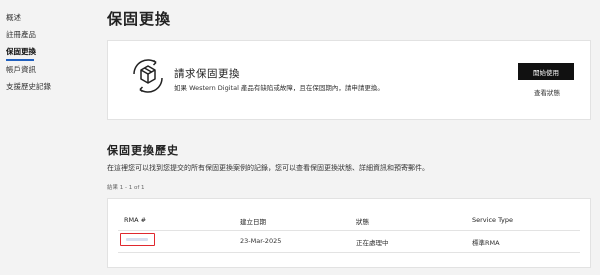 This screenshot has width=600, height=275. Describe the element at coordinates (547, 92) in the screenshot. I see `view-status-link: 查看狀態` at that location.